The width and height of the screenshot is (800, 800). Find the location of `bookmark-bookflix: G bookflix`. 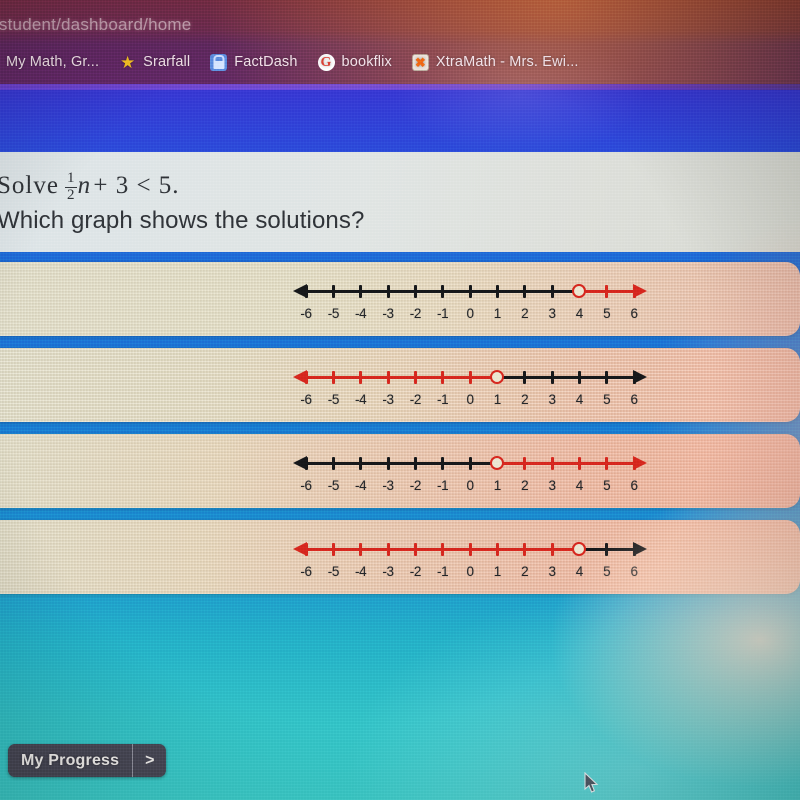

bookmark-bookflix: G bookflix is located at coordinates (355, 62).